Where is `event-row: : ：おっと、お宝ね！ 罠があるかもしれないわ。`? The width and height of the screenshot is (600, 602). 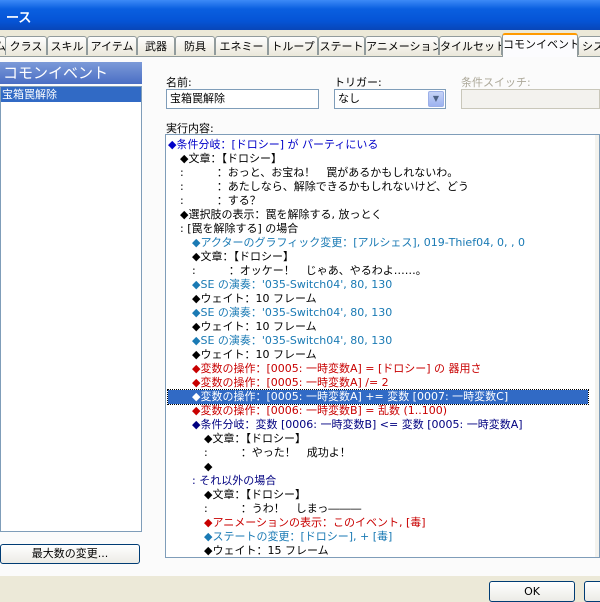
event-row: : ：おっと、お宝ね！ 罠があるかもしれないわ。 is located at coordinates (378, 173).